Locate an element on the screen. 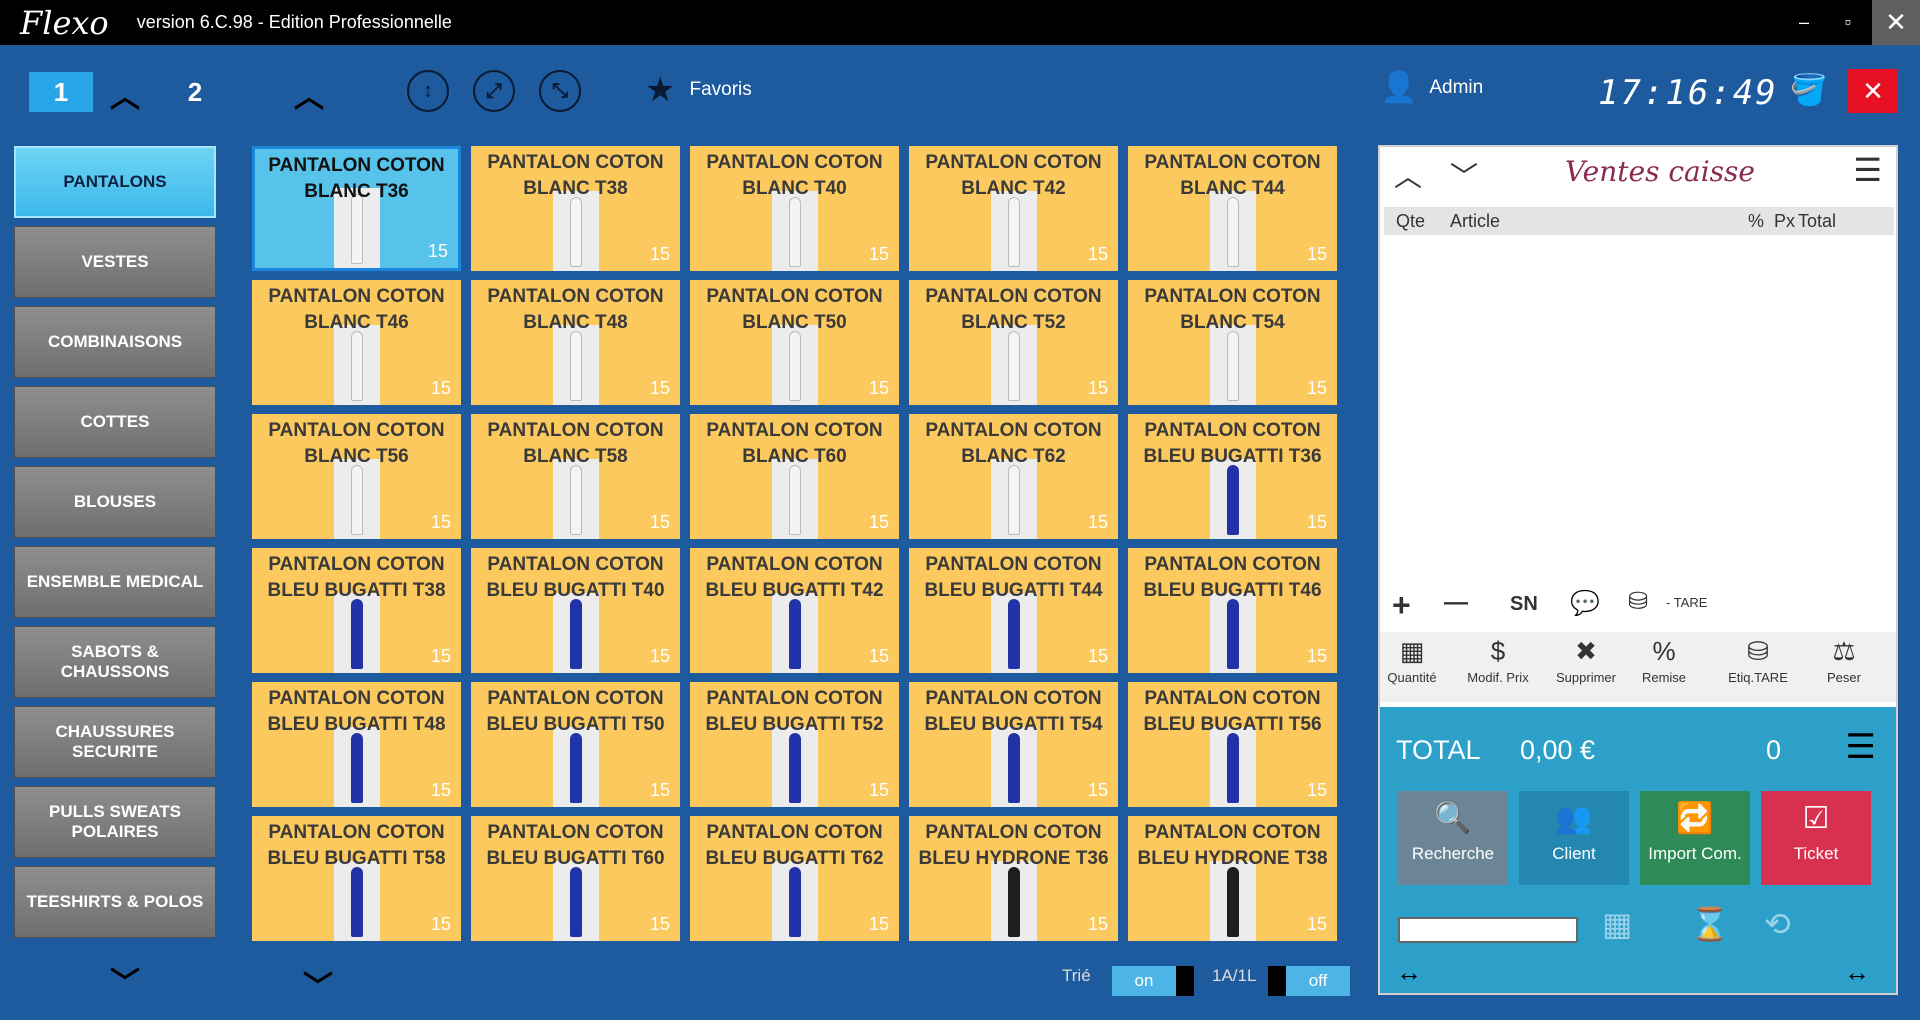  layout-toggle: off is located at coordinates (1309, 981).